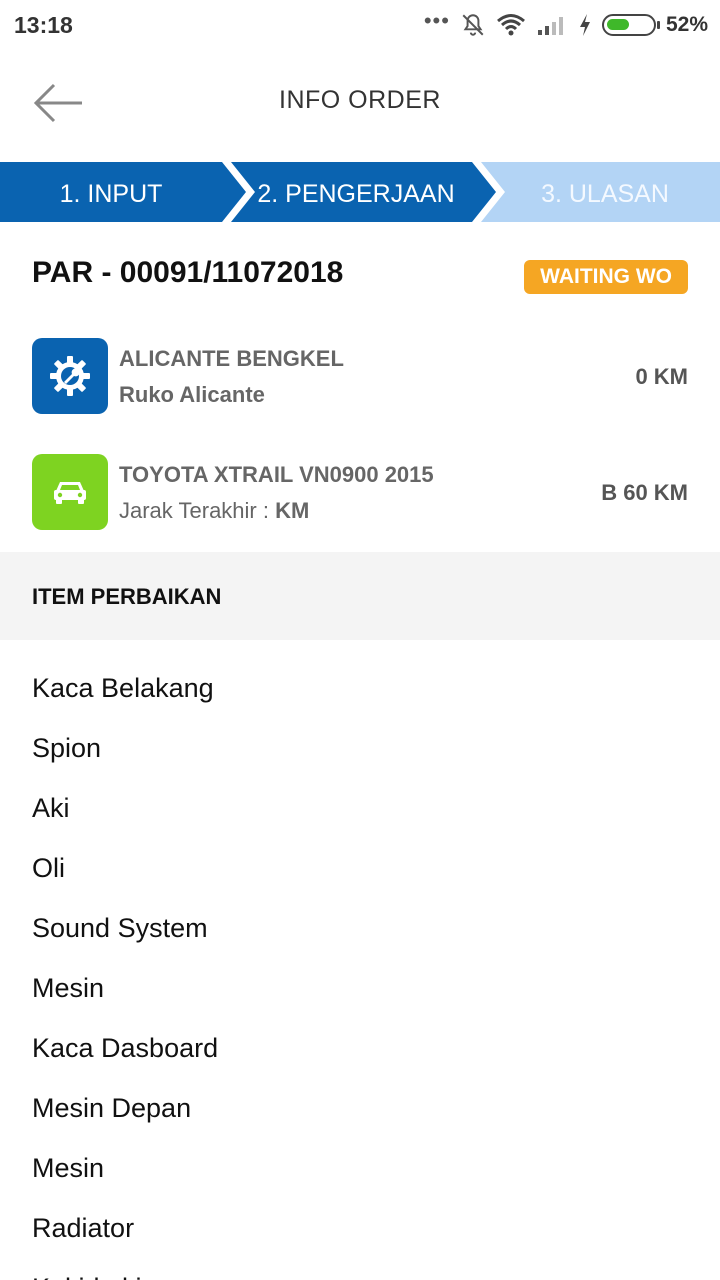 The height and width of the screenshot is (1280, 720). Describe the element at coordinates (436, 20) in the screenshot. I see `more-dots-icon: •••` at that location.